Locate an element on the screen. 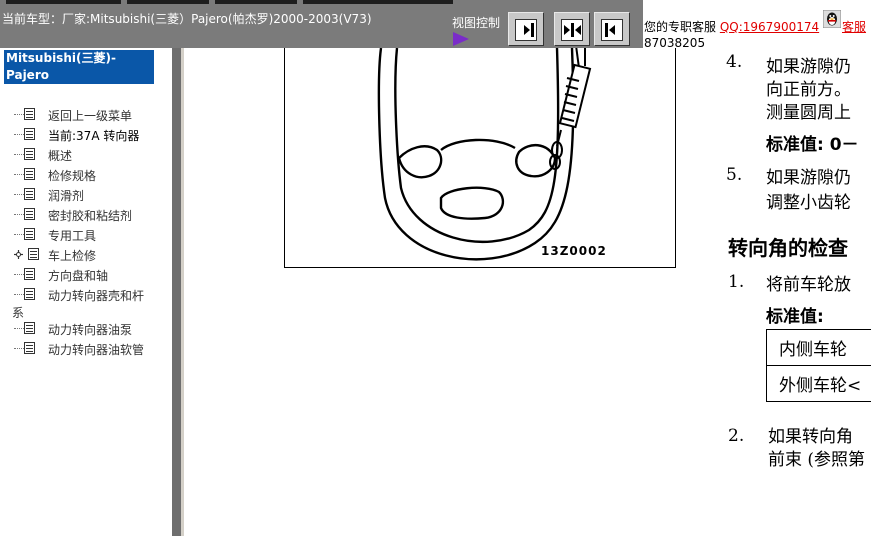 Image resolution: width=871 pixels, height=536 pixels. standard-value: 标准值: 0－ is located at coordinates (812, 145).